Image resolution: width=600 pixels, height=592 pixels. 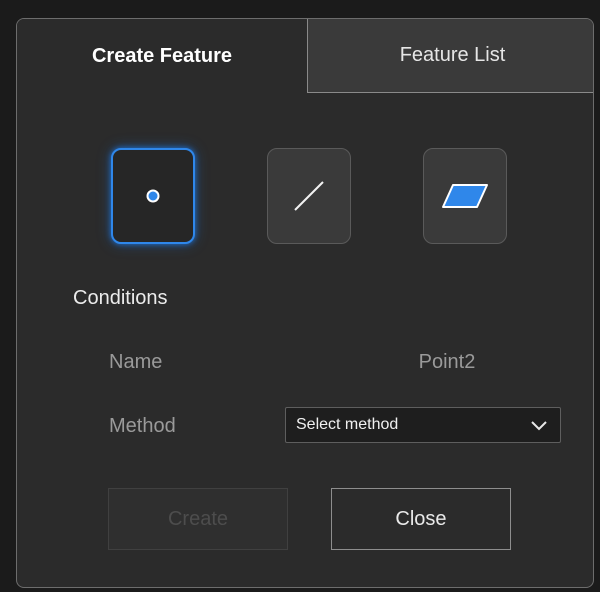 What do you see at coordinates (142, 426) in the screenshot?
I see `method-label: Method` at bounding box center [142, 426].